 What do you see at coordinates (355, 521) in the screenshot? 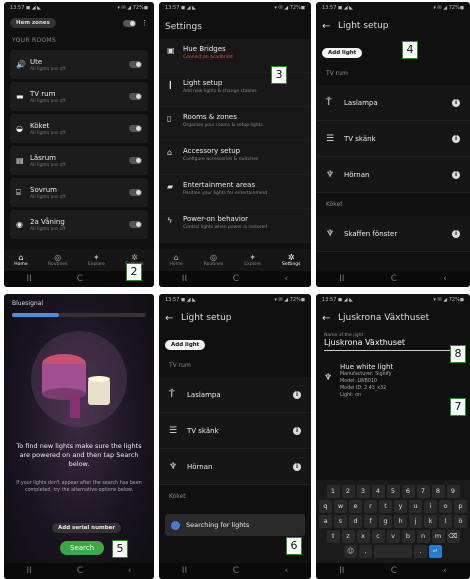
I see `key-d: d` at bounding box center [355, 521].